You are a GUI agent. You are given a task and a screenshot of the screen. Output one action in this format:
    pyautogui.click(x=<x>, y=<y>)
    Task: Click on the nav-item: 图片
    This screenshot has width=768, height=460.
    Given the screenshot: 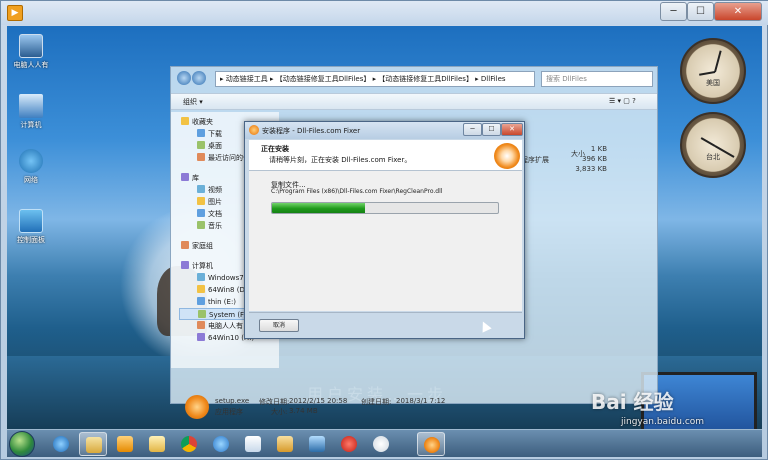 What is the action you would take?
    pyautogui.click(x=209, y=202)
    